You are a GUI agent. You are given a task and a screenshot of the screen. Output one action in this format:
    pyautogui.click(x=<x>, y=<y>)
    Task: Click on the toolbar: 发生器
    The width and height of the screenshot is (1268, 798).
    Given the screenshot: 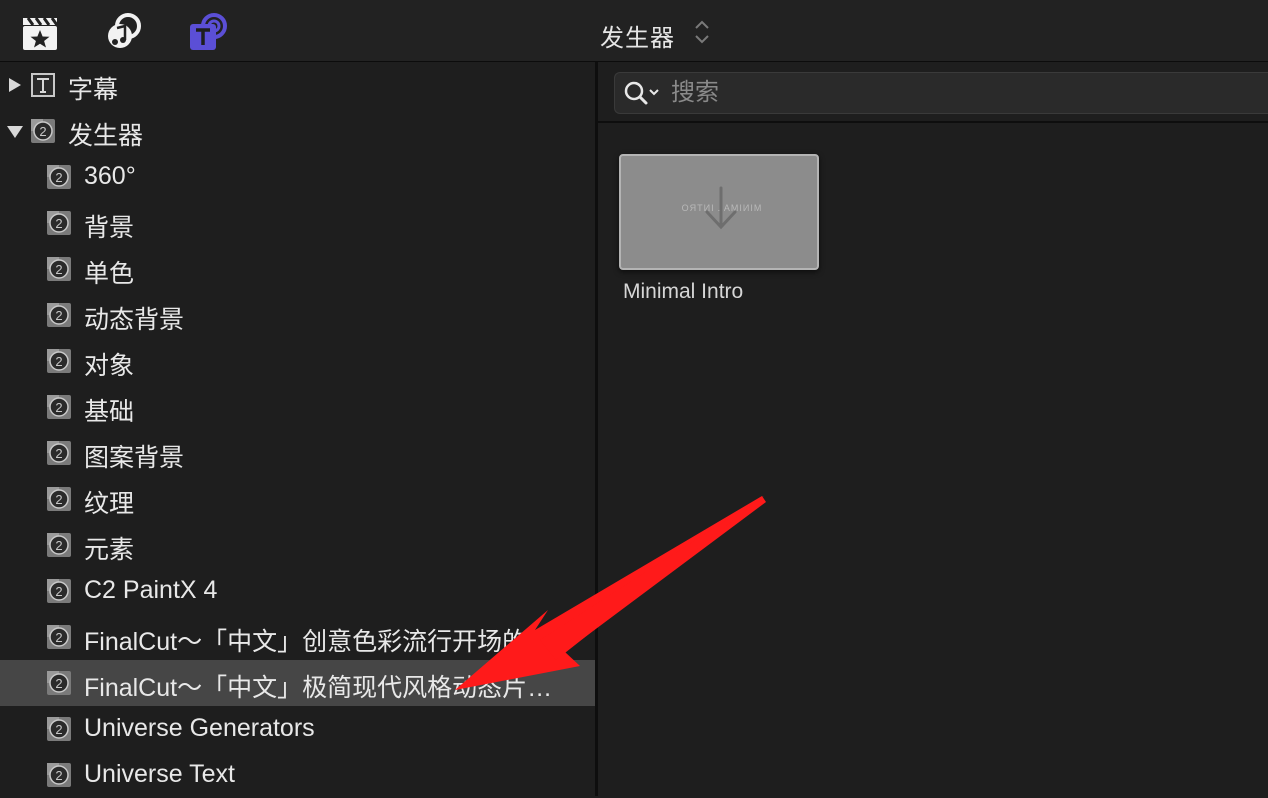 What is the action you would take?
    pyautogui.click(x=634, y=31)
    